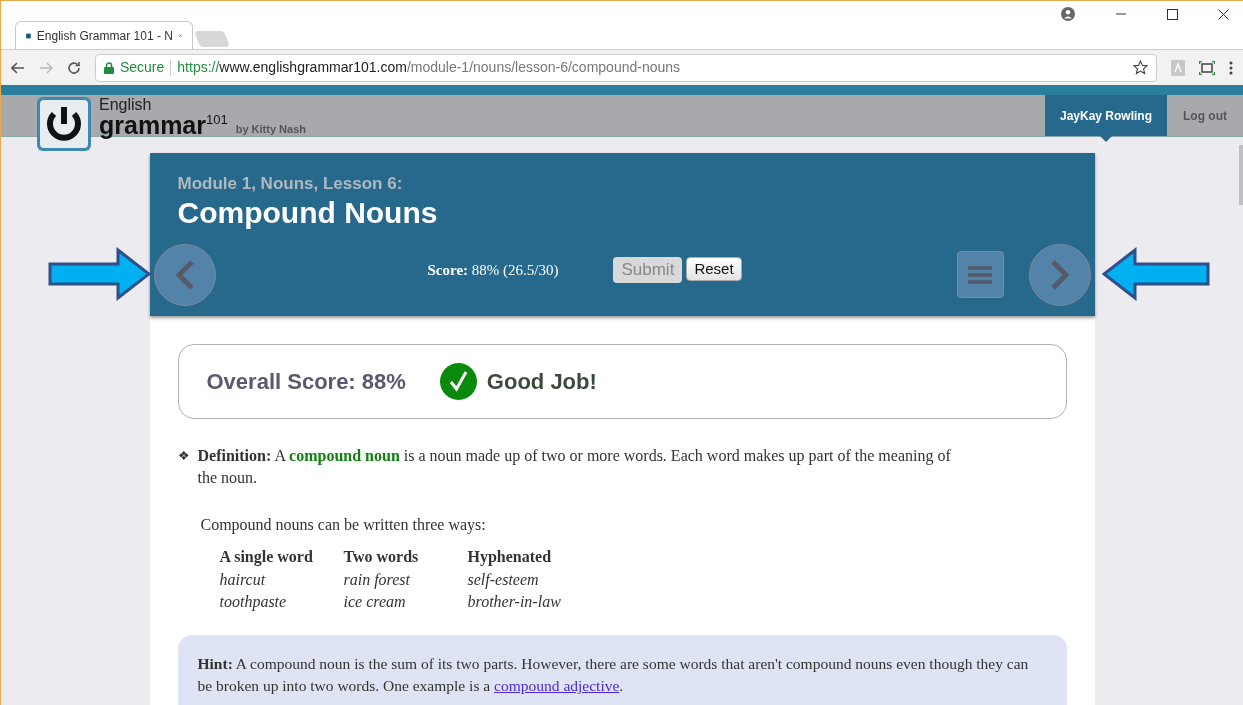  What do you see at coordinates (405, 557) in the screenshot?
I see `column-header: Two words` at bounding box center [405, 557].